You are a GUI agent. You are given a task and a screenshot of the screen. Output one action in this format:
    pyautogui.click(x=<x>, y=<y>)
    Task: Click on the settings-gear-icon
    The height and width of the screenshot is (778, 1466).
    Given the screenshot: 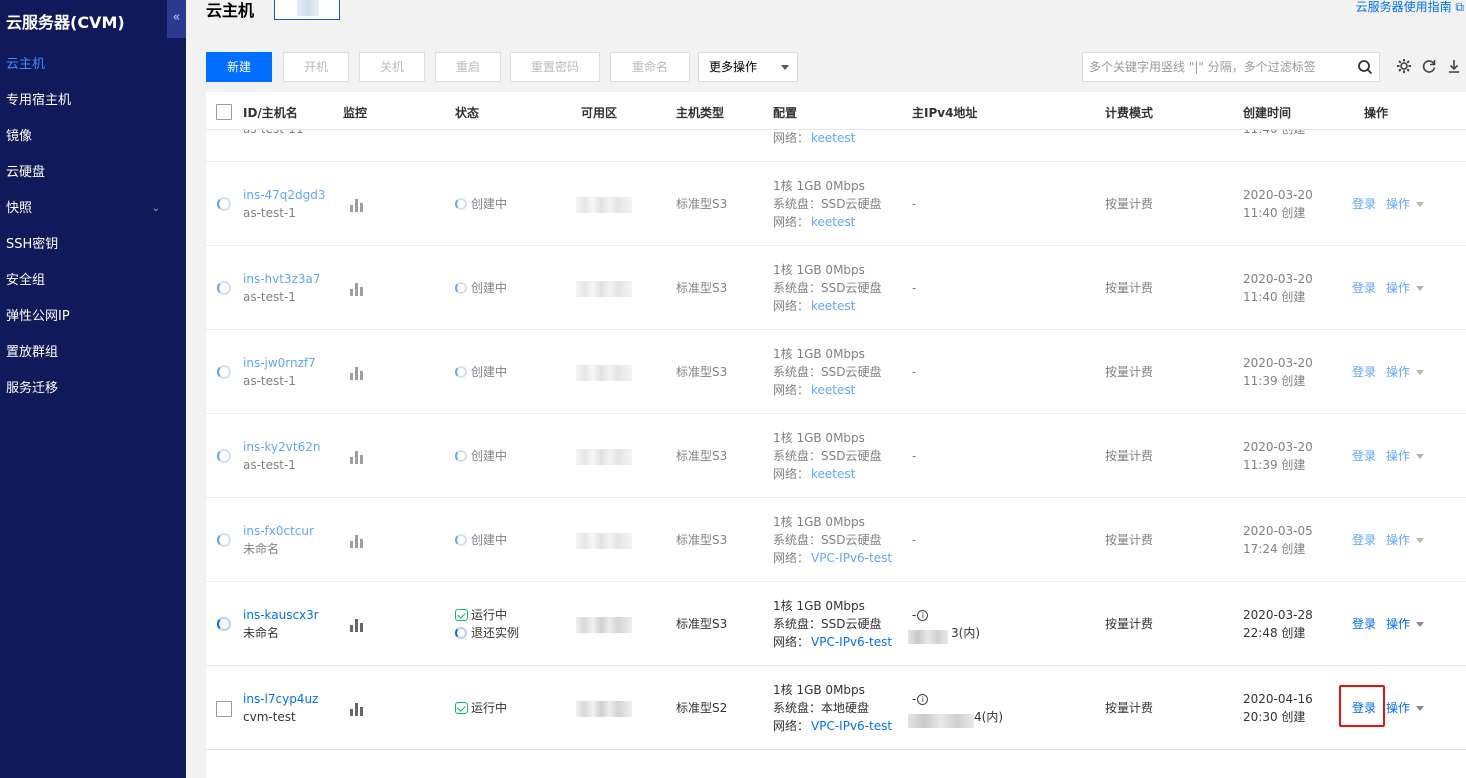 What is the action you would take?
    pyautogui.click(x=1404, y=66)
    